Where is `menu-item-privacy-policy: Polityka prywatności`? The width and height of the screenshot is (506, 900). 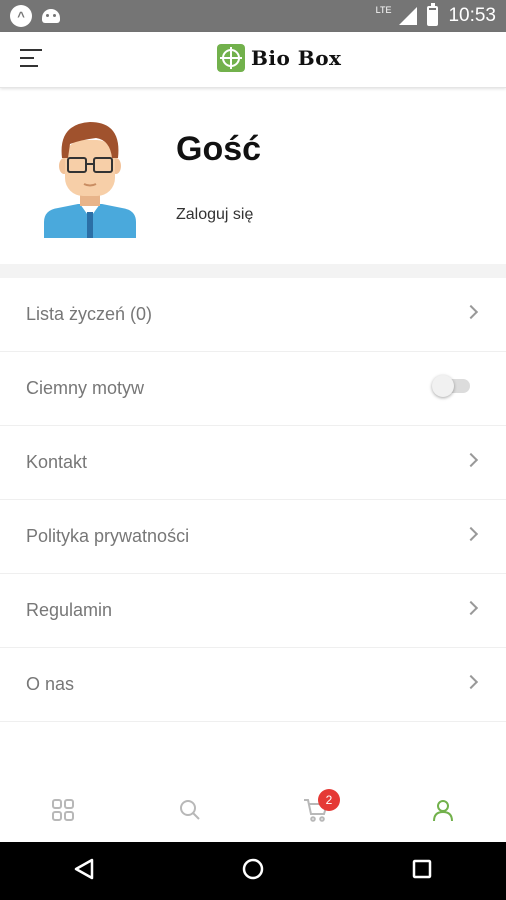
menu-item-privacy-policy: Polityka prywatności is located at coordinates (253, 537).